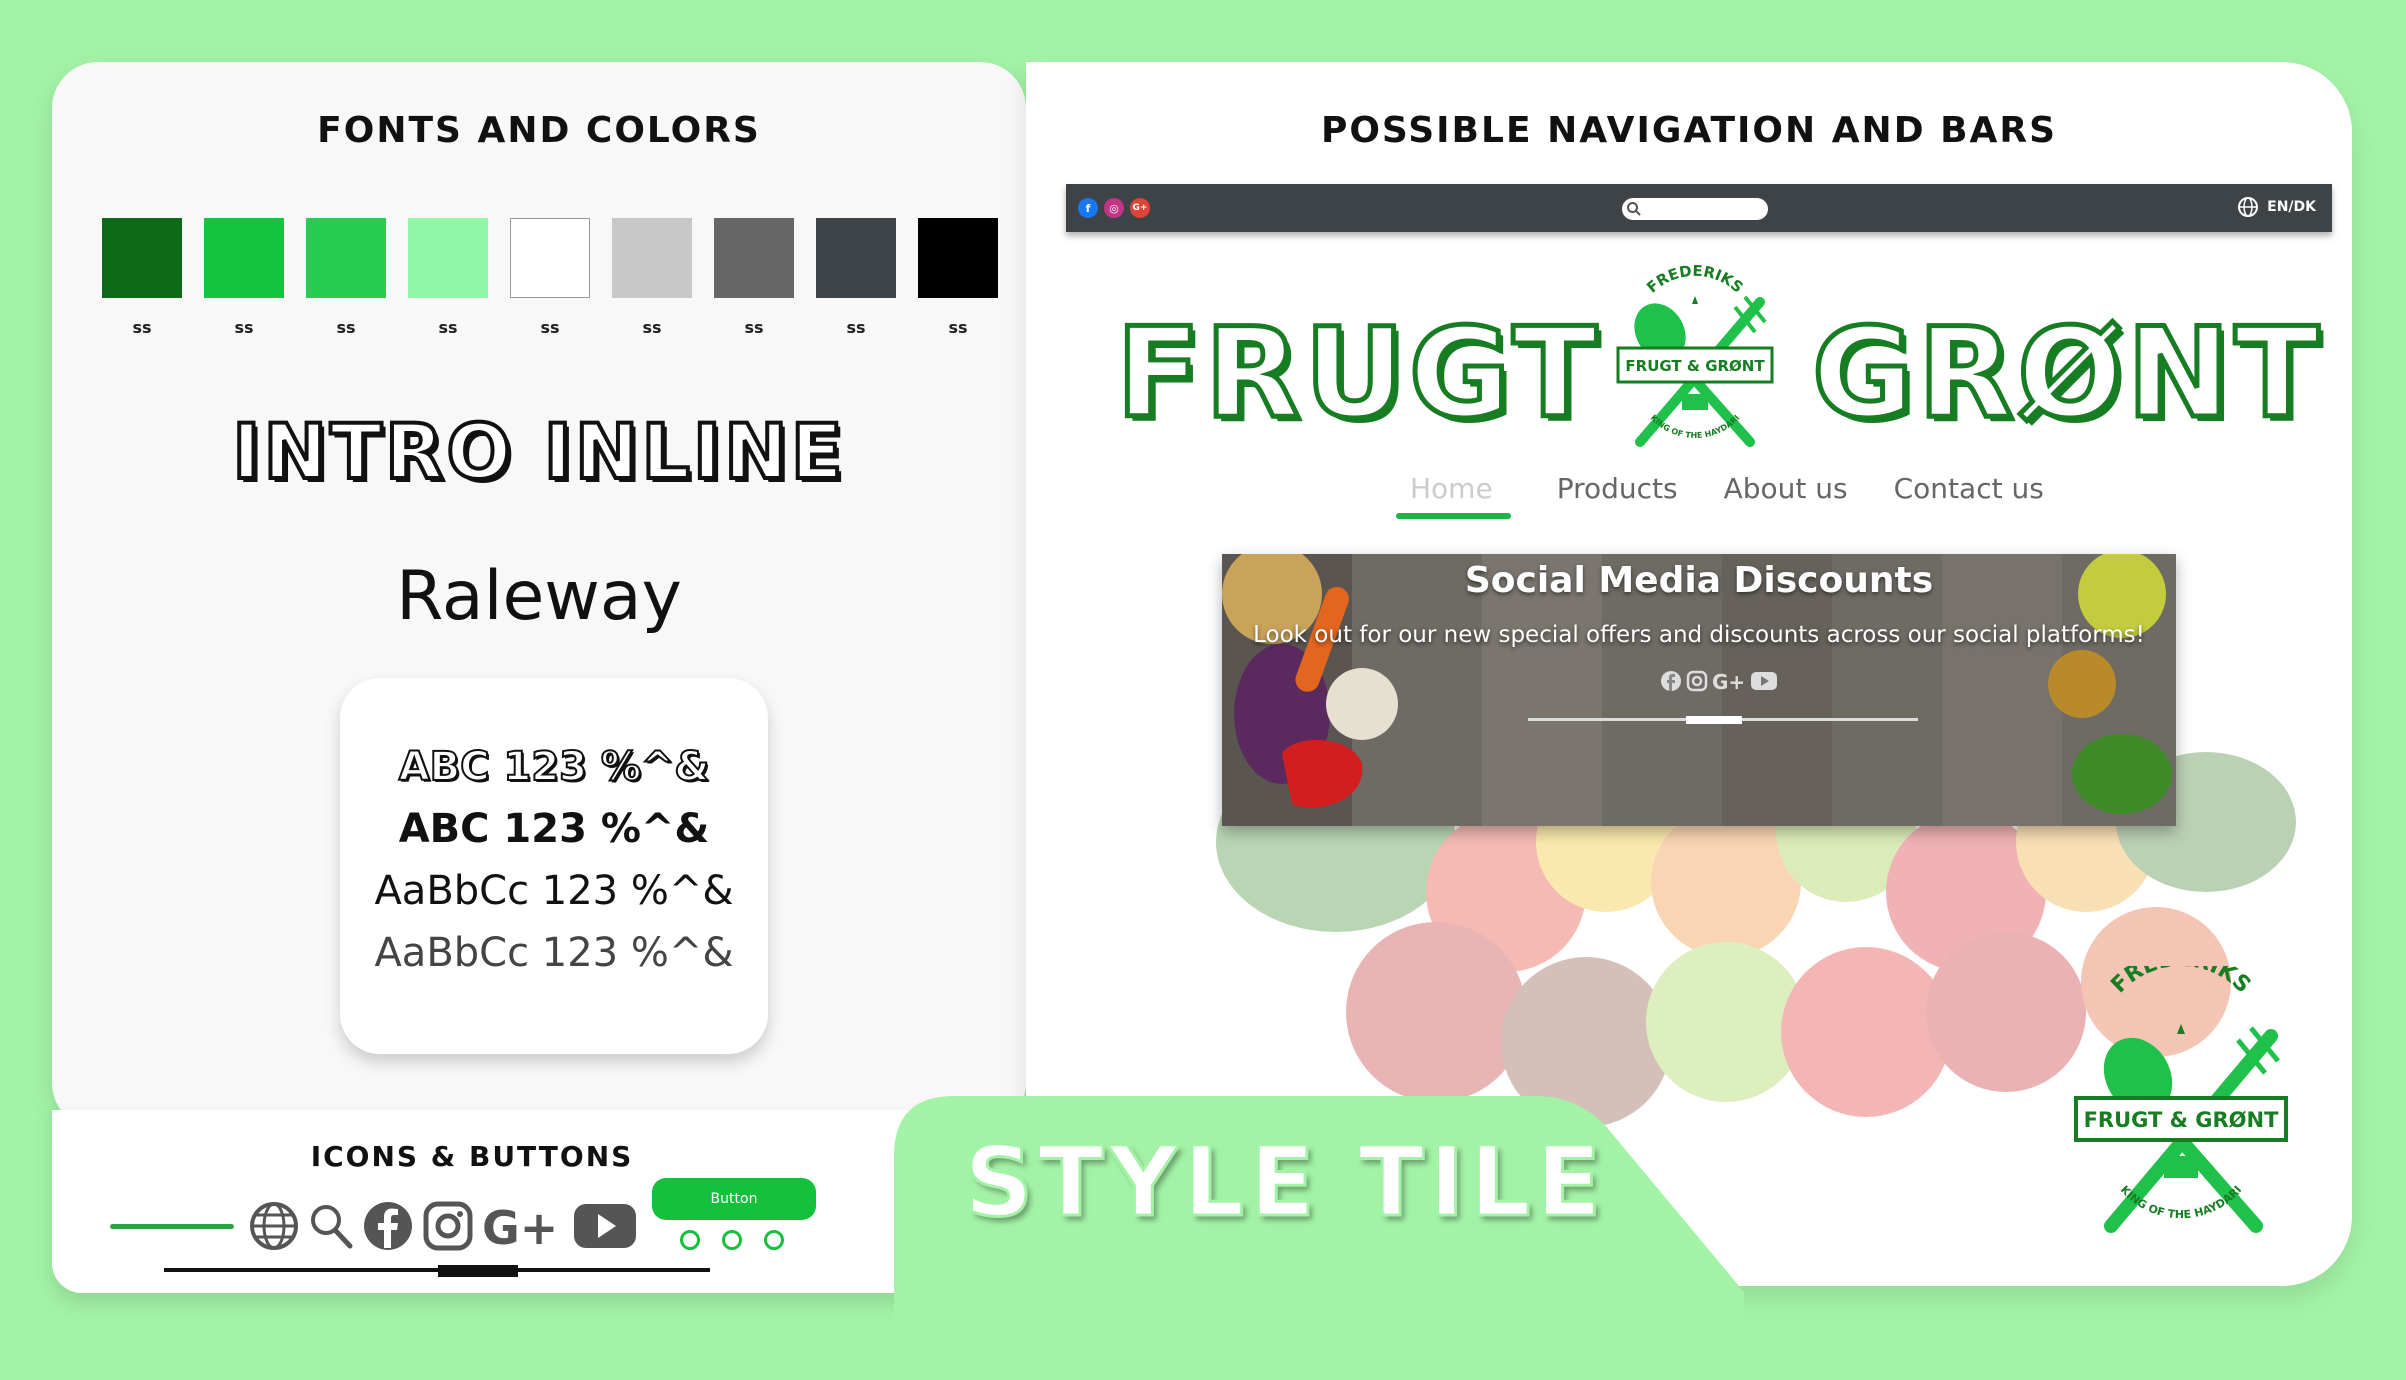  Describe the element at coordinates (554, 767) in the screenshot. I see `sample-heading-inline: ABC 123 %^&` at that location.